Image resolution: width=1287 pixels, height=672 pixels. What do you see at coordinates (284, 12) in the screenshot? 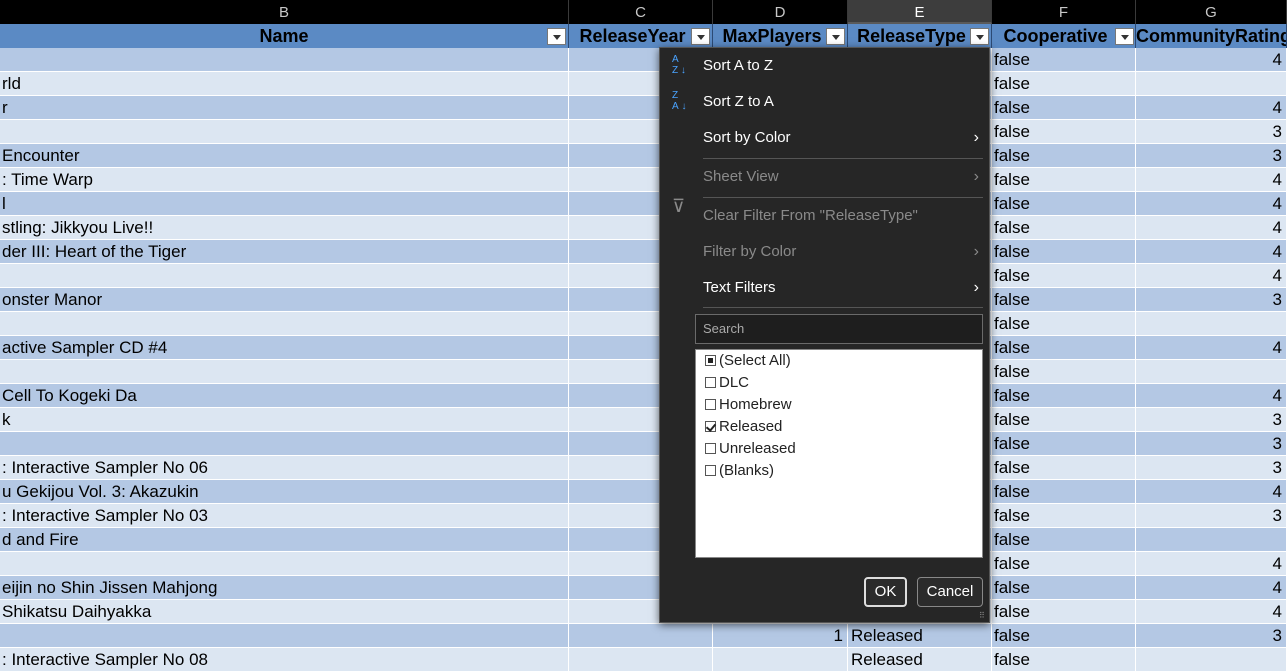
I see `column-header-b: B` at bounding box center [284, 12].